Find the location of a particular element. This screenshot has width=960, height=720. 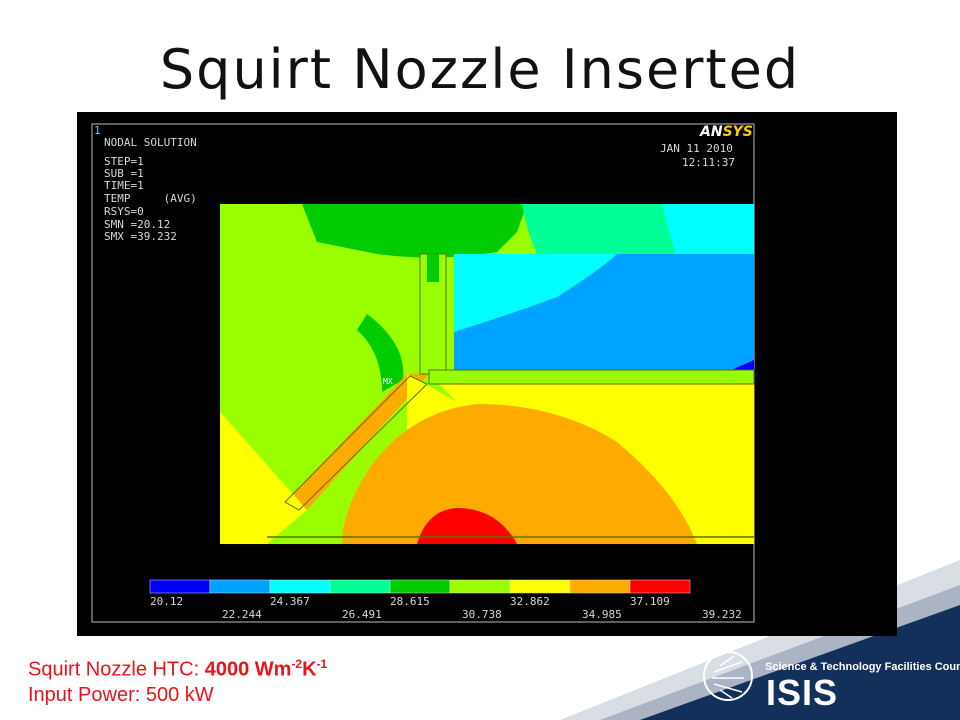

legend-bottom-label: 26.491 is located at coordinates (362, 614).